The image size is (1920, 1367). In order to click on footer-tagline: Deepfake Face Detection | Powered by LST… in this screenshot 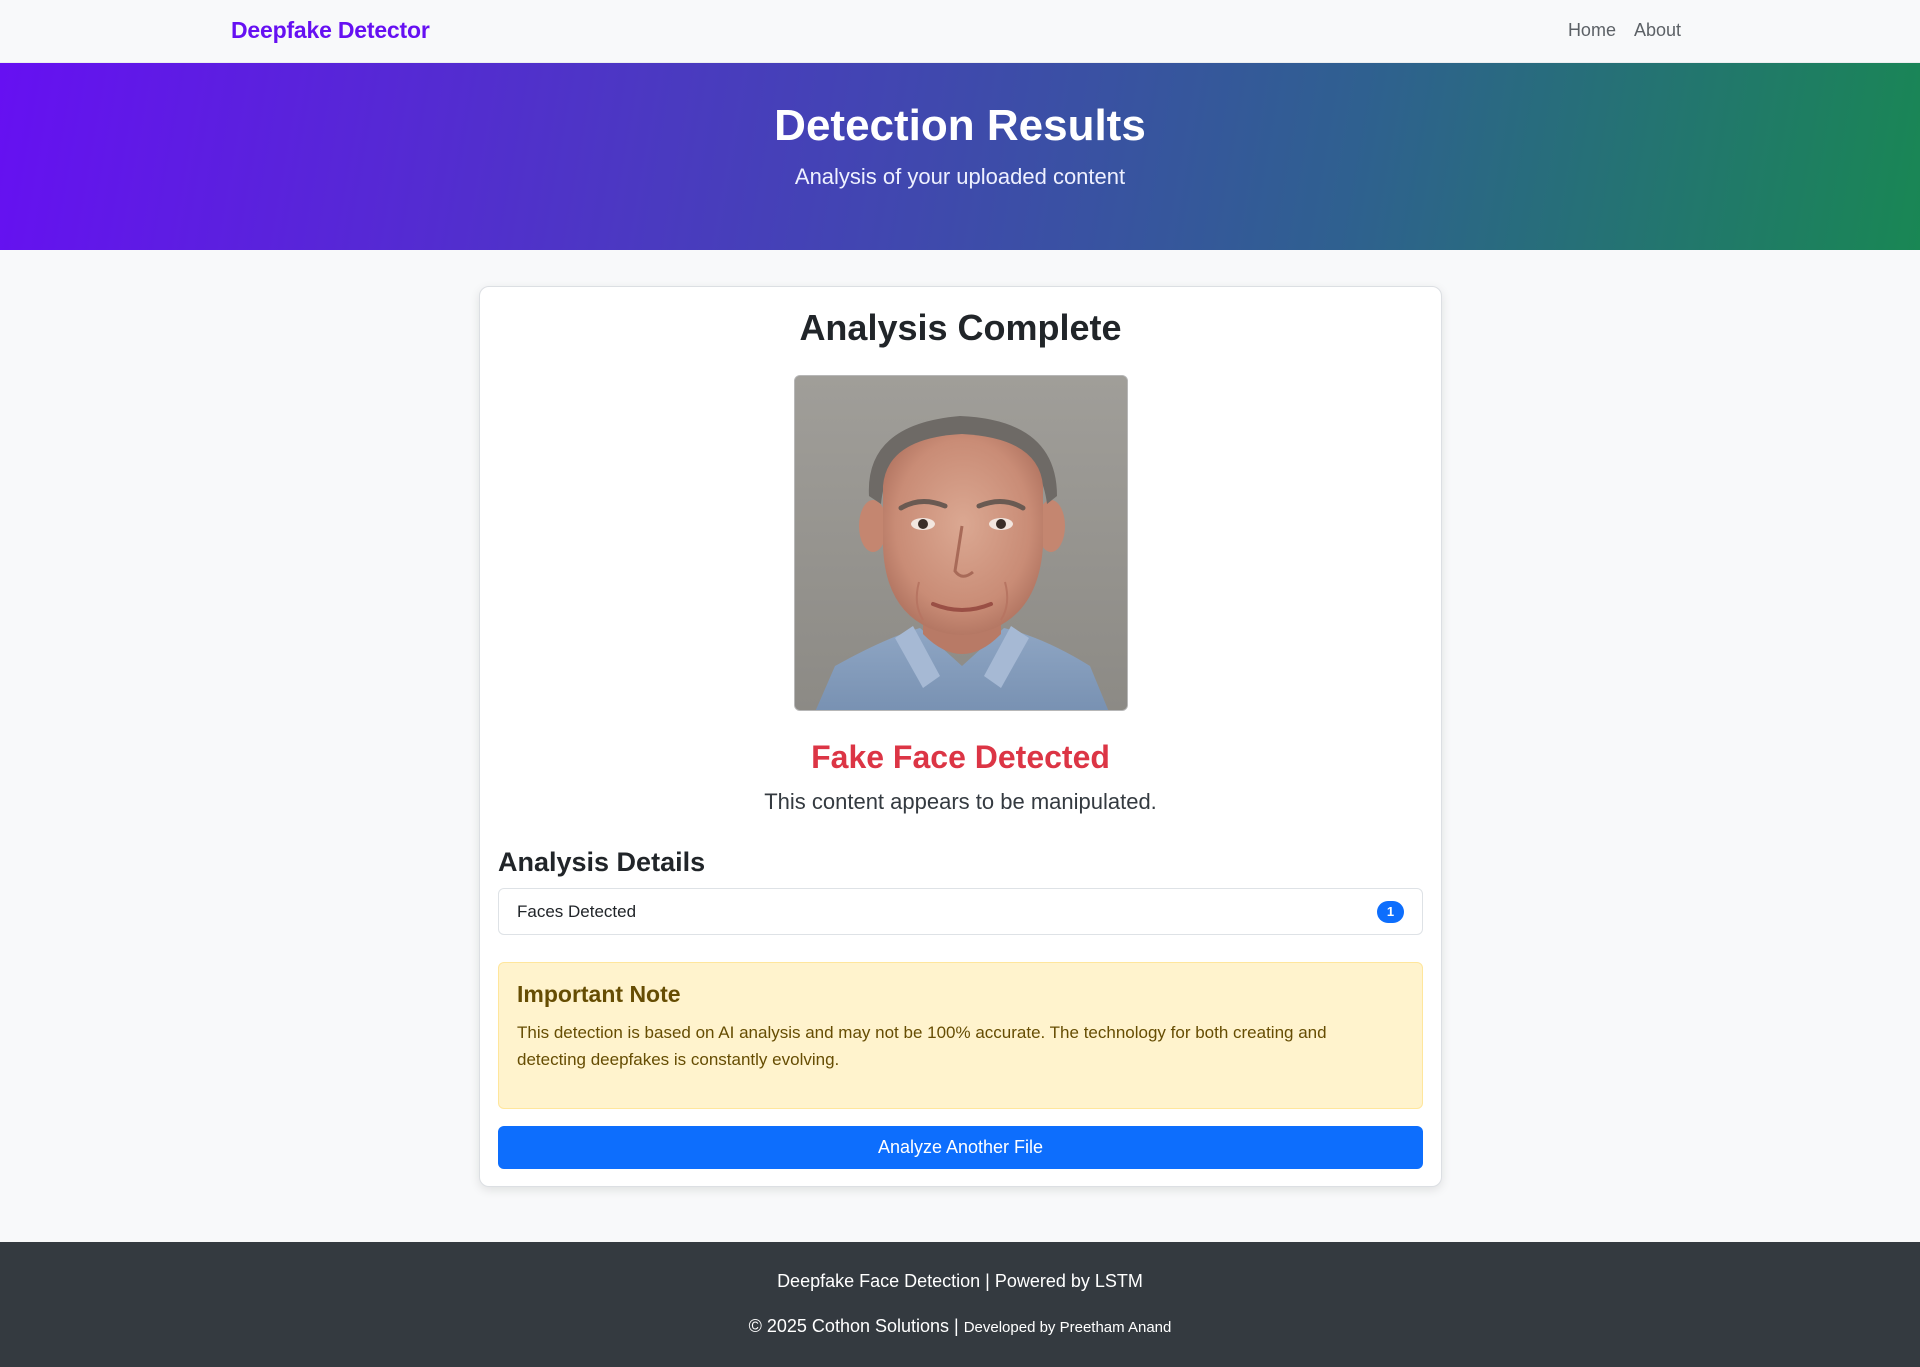, I will do `click(960, 1281)`.